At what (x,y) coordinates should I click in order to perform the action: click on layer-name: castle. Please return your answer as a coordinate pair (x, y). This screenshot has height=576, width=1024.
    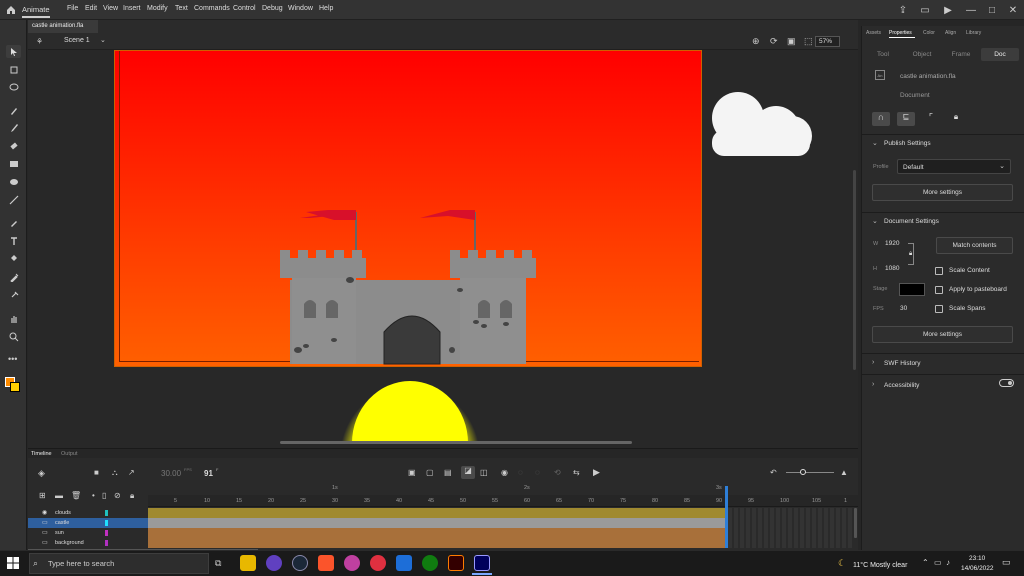
    Looking at the image, I should click on (62, 523).